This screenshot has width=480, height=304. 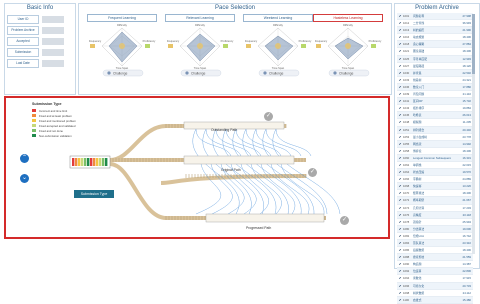 I want to click on archive-row: ✔ 1082 倍增LCA 16.742, so click(x=435, y=236).